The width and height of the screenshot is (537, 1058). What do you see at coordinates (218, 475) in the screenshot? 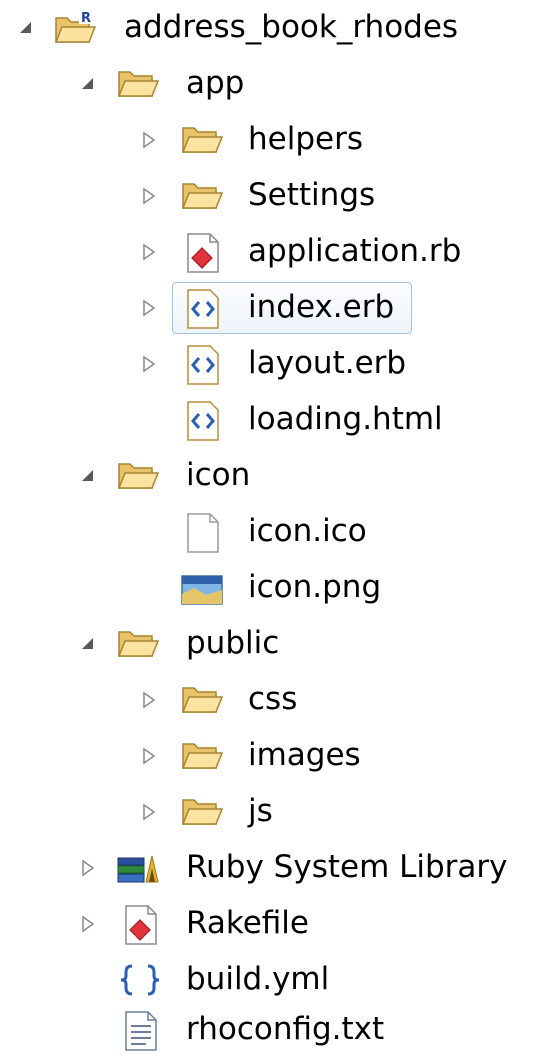
I see `tree-item-label: icon` at bounding box center [218, 475].